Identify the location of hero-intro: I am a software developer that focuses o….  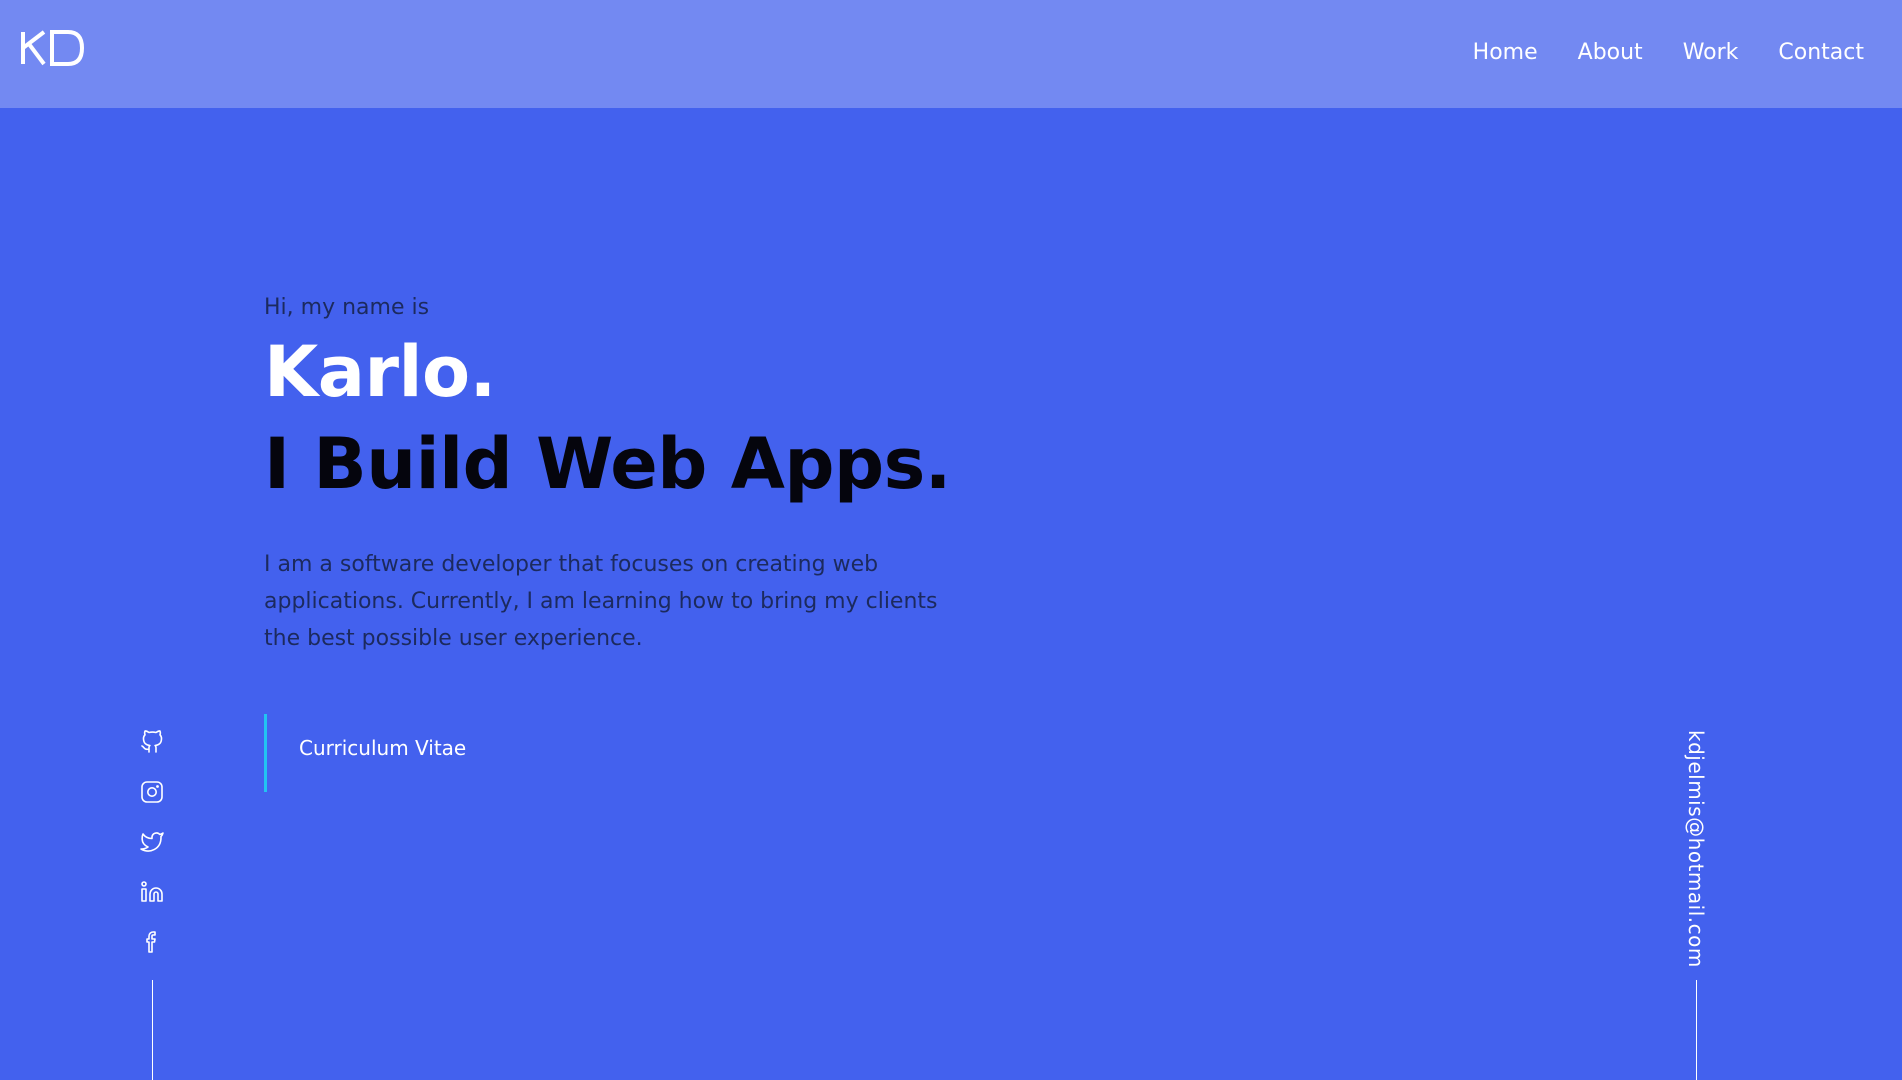
(601, 601).